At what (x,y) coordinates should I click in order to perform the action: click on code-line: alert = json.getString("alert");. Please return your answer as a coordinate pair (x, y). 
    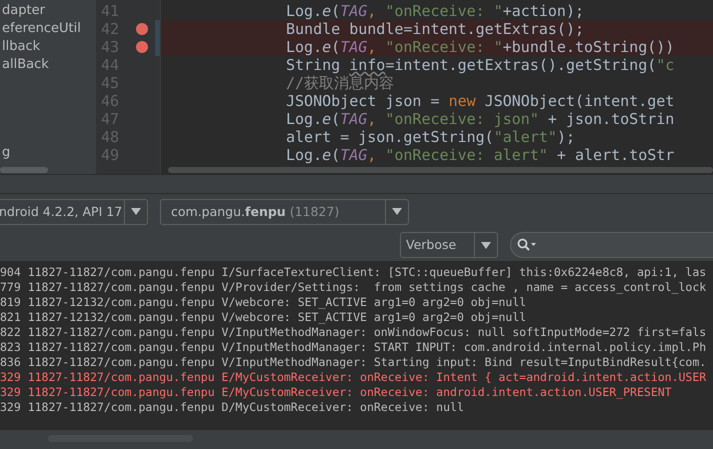
    Looking at the image, I should click on (430, 137).